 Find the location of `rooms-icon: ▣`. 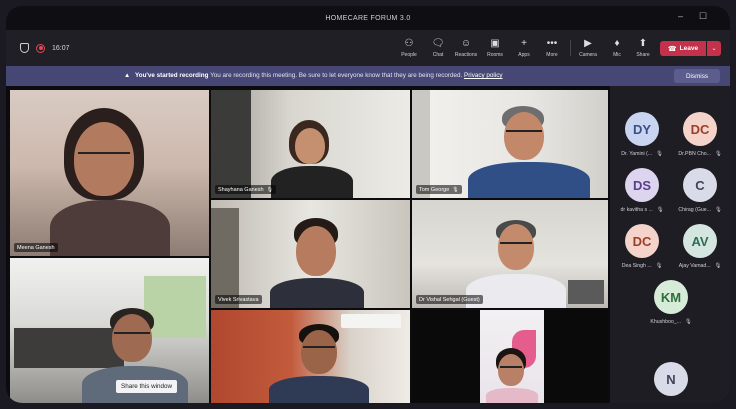

rooms-icon: ▣ is located at coordinates (495, 43).